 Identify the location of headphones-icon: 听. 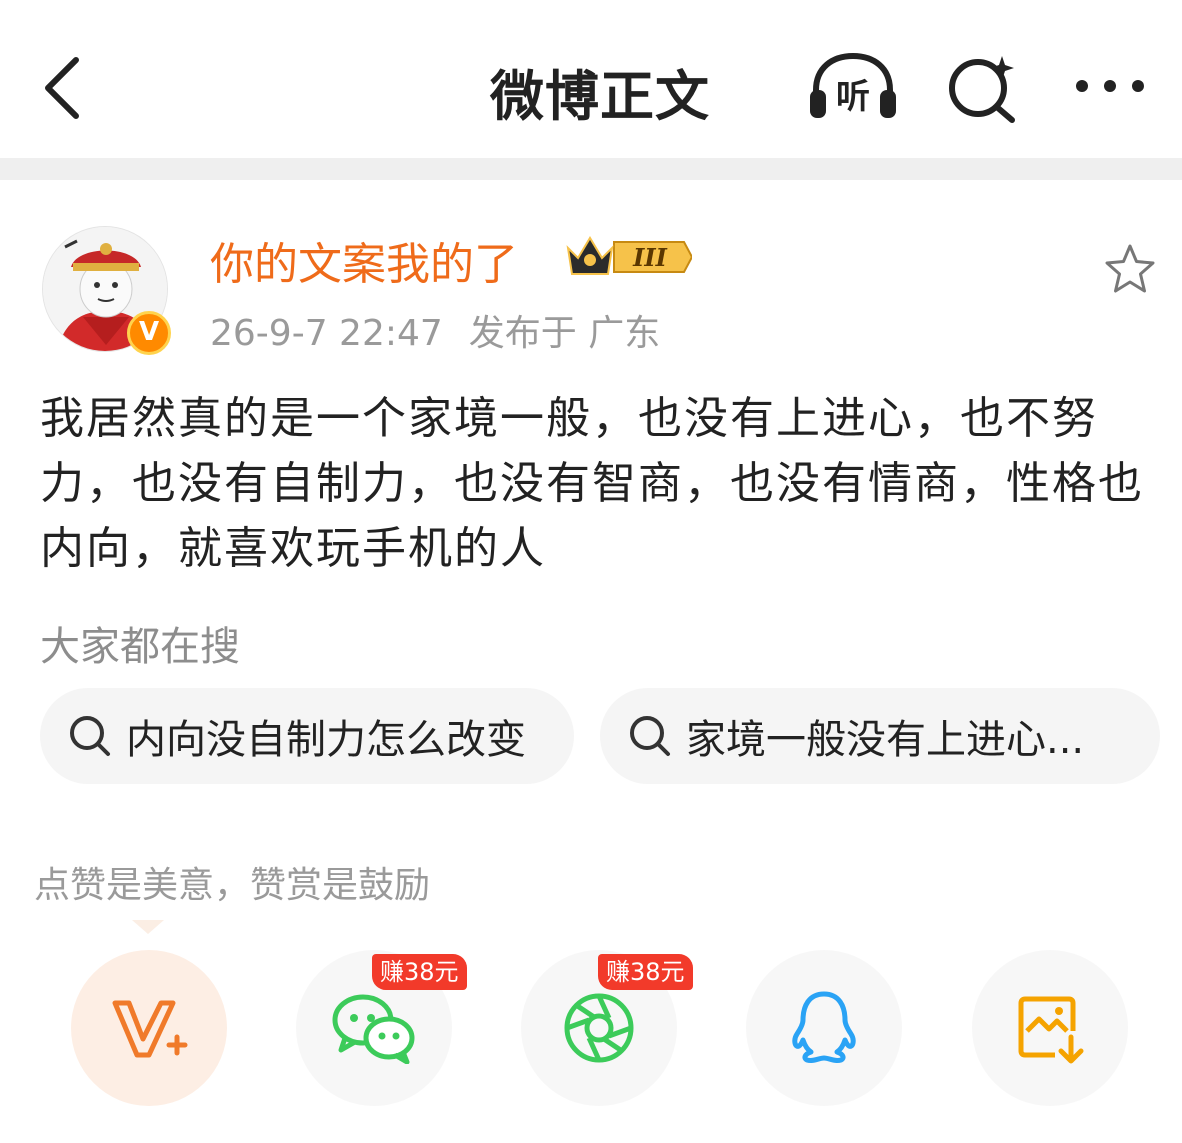
(853, 85).